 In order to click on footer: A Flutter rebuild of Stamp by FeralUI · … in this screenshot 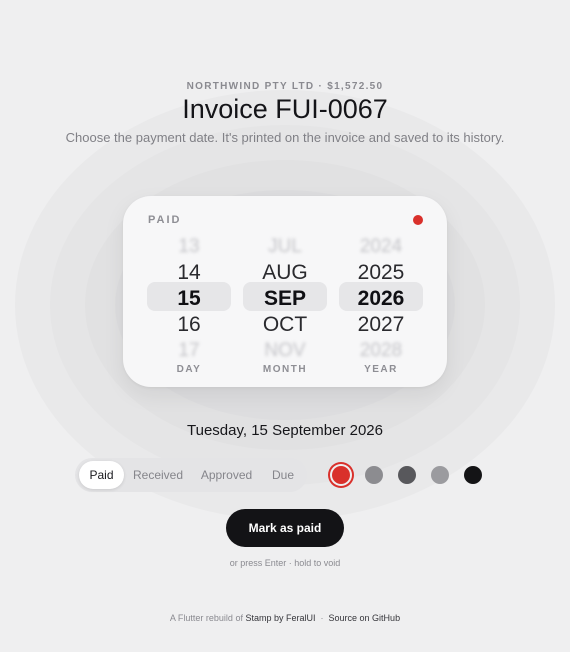, I will do `click(285, 618)`.